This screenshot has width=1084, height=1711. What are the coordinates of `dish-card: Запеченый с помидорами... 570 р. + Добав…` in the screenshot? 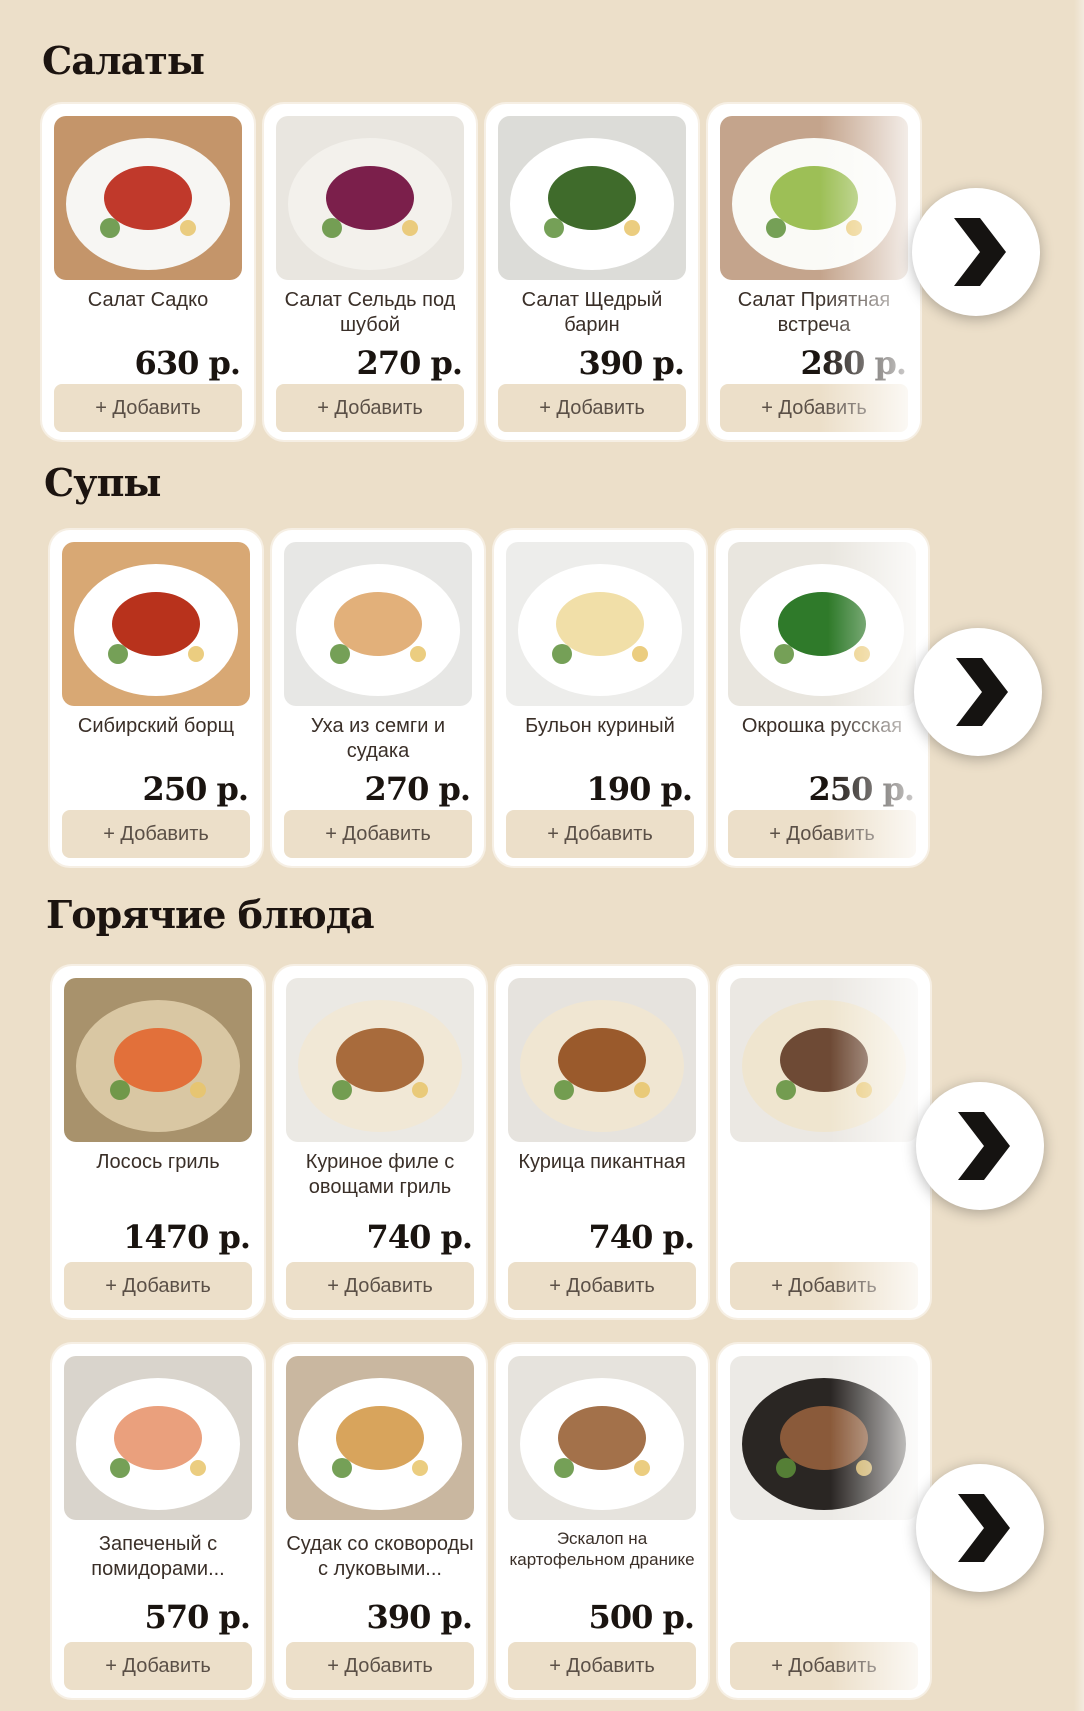 It's located at (158, 1521).